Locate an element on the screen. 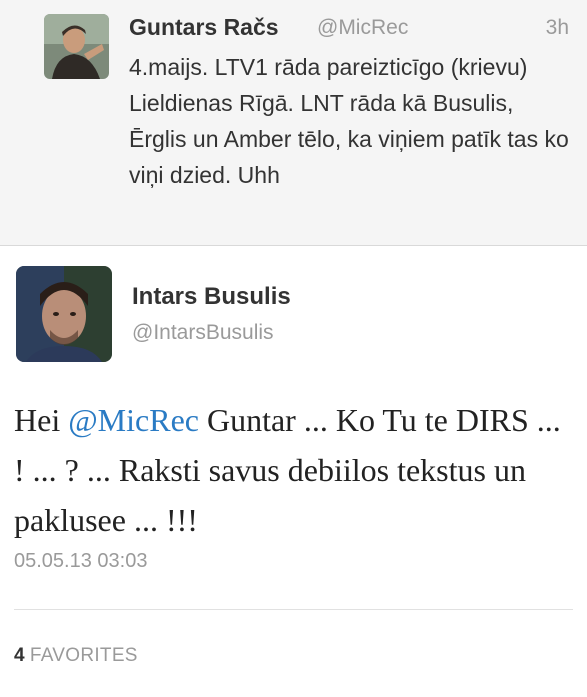 Image resolution: width=587 pixels, height=697 pixels. reply-author-name: Guntars Račs is located at coordinates (204, 27).